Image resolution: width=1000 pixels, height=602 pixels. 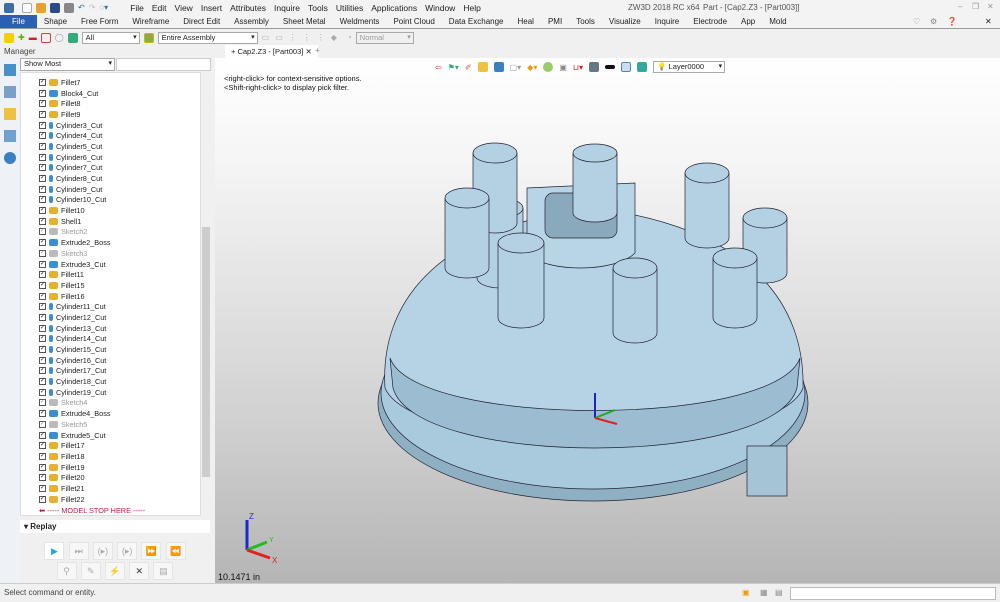 I want to click on fast-forward-icon: ⏩, so click(x=151, y=551).